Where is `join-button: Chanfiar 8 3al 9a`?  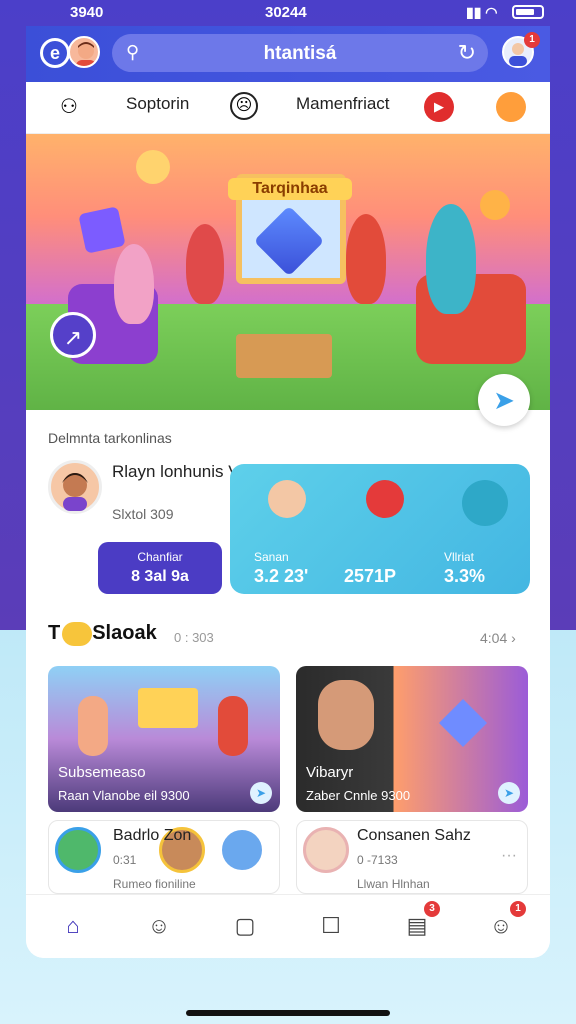
join-button: Chanfiar 8 3al 9a is located at coordinates (160, 568).